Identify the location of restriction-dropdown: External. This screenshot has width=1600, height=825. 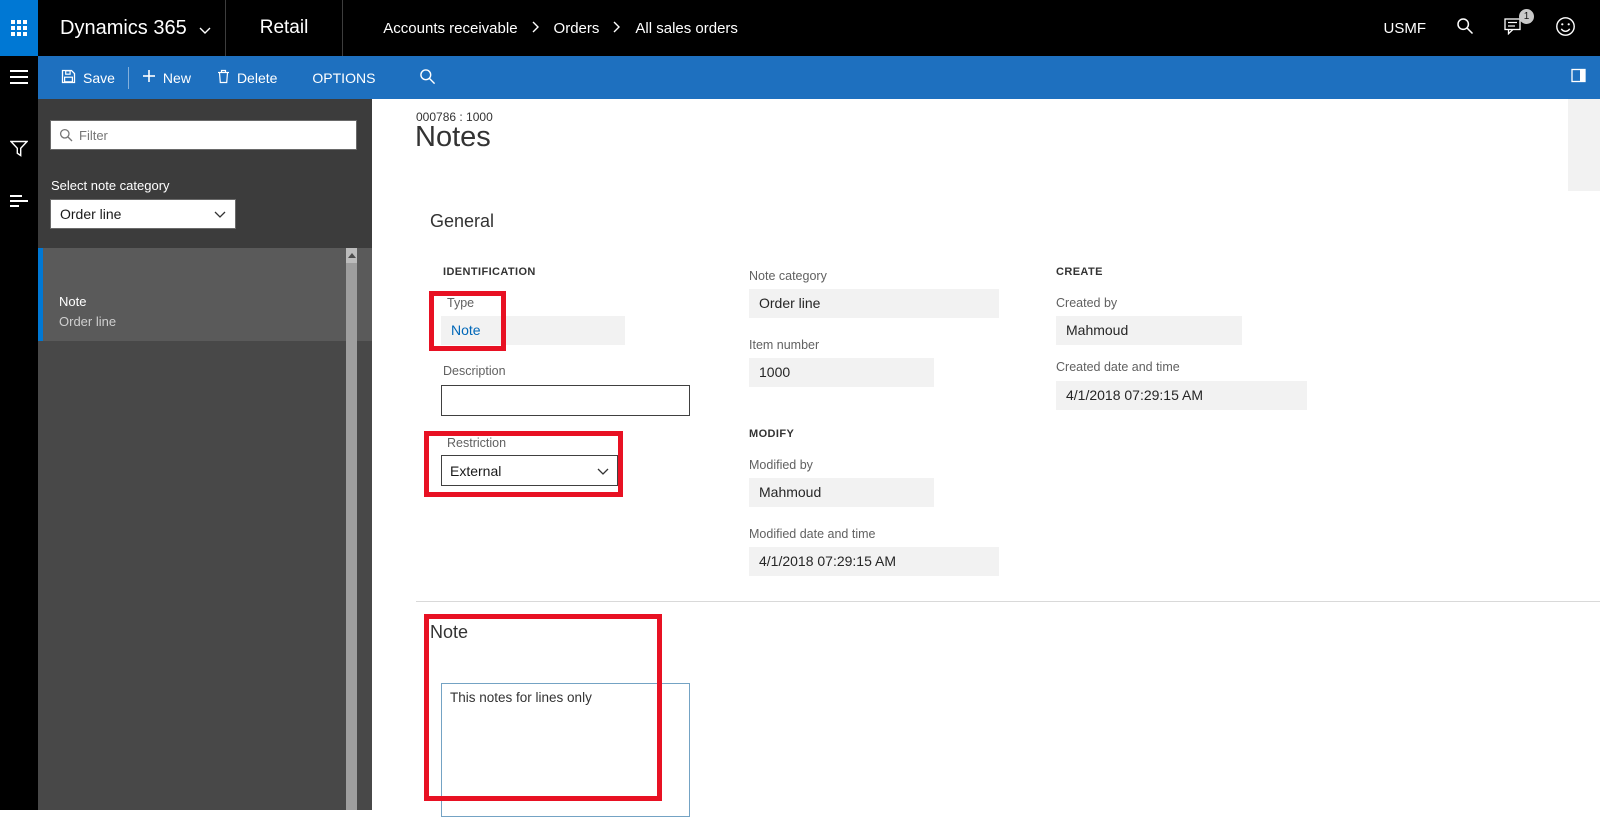
(529, 470).